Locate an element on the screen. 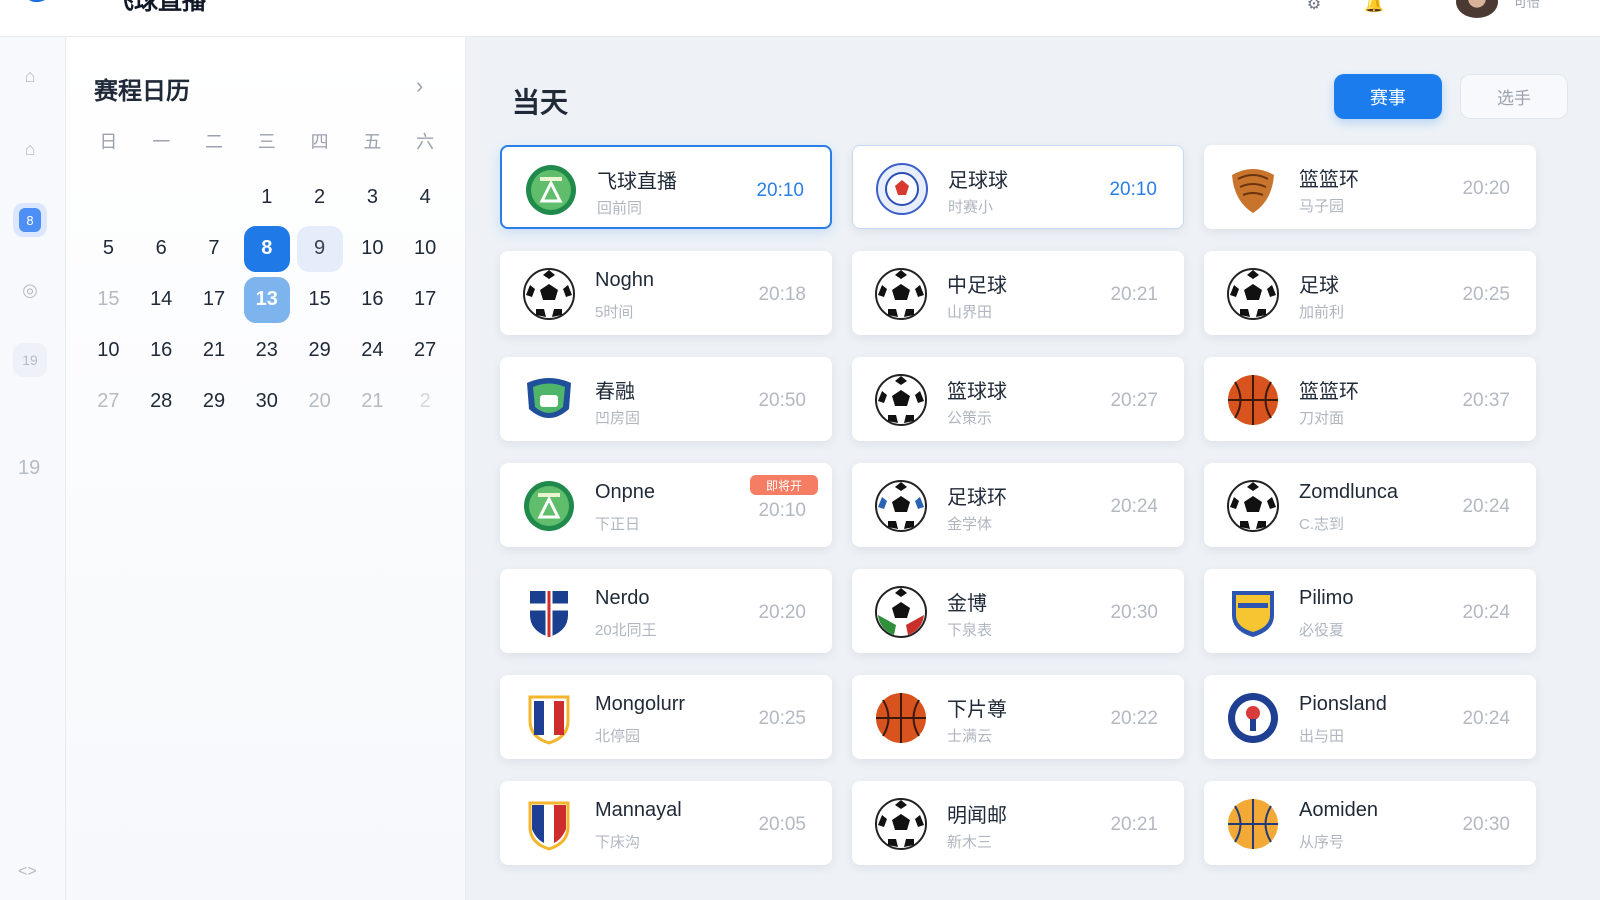 This screenshot has width=1600, height=900. match-subtitle: 新木三 is located at coordinates (970, 842).